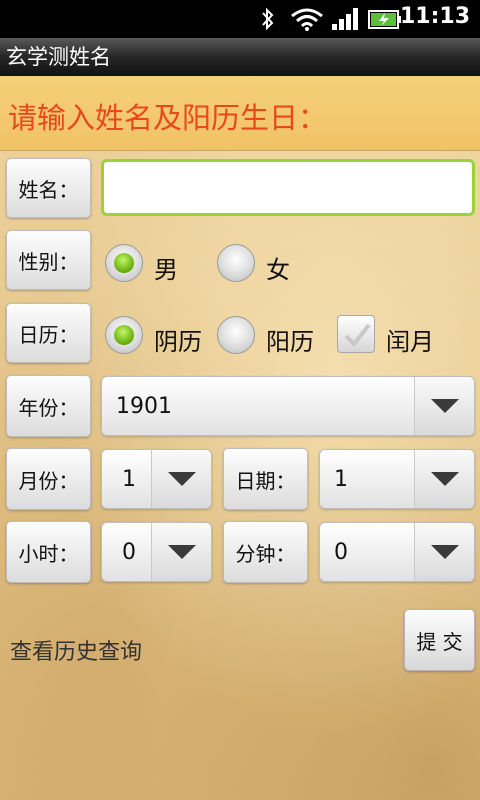 The width and height of the screenshot is (480, 800). What do you see at coordinates (124, 263) in the screenshot?
I see `radio-male` at bounding box center [124, 263].